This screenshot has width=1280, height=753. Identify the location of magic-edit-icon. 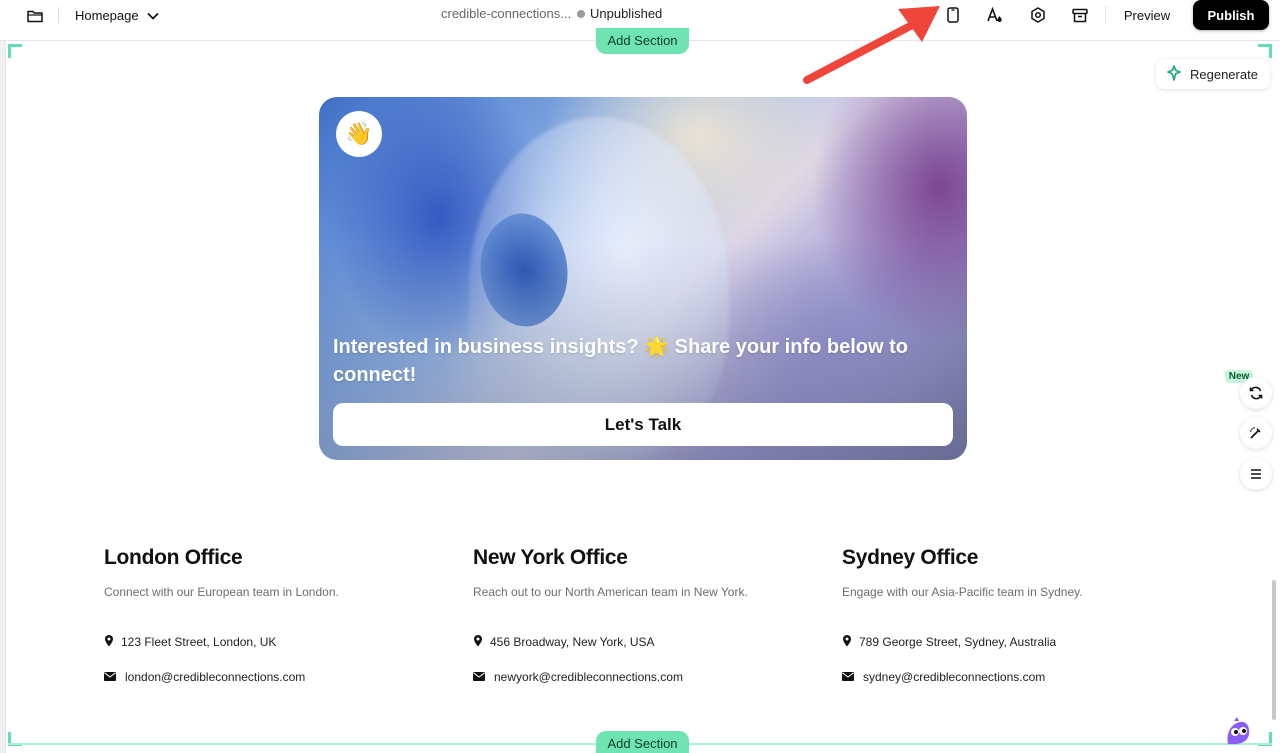
(1256, 433).